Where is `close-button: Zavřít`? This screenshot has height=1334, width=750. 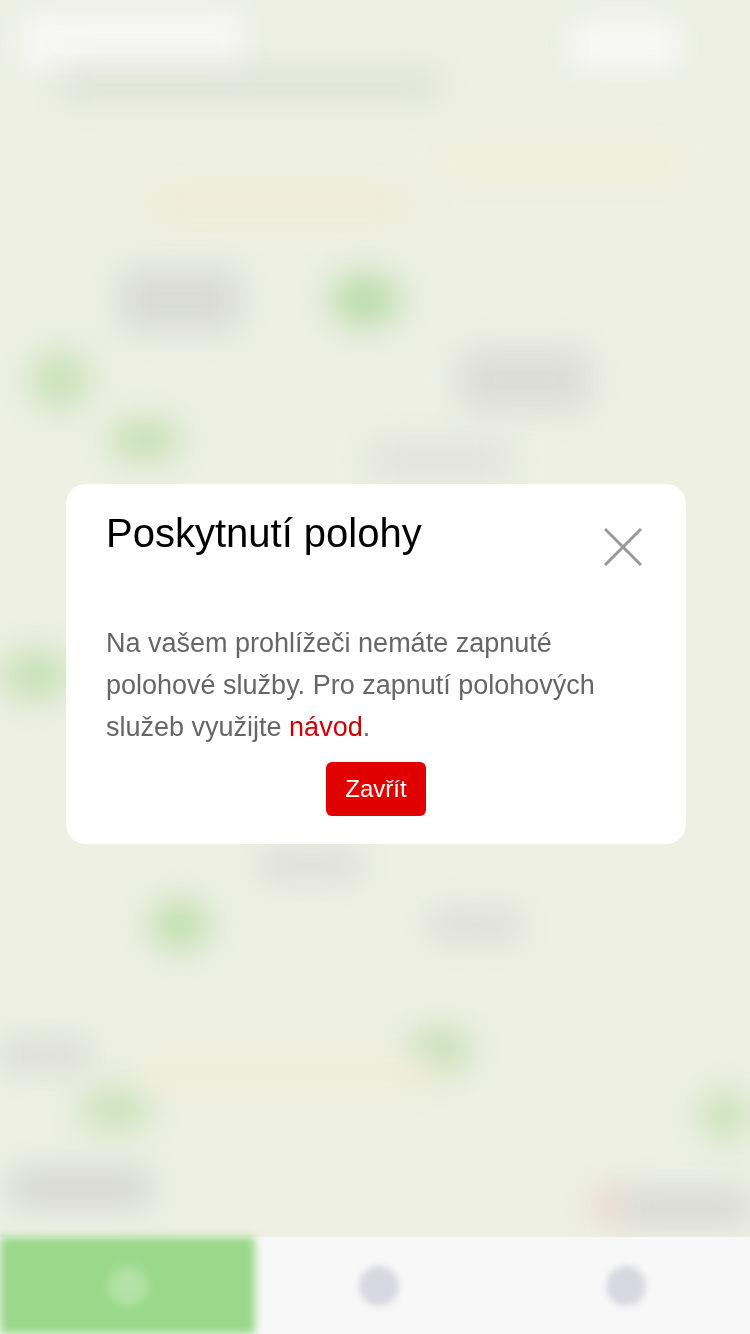
close-button: Zavřít is located at coordinates (376, 789).